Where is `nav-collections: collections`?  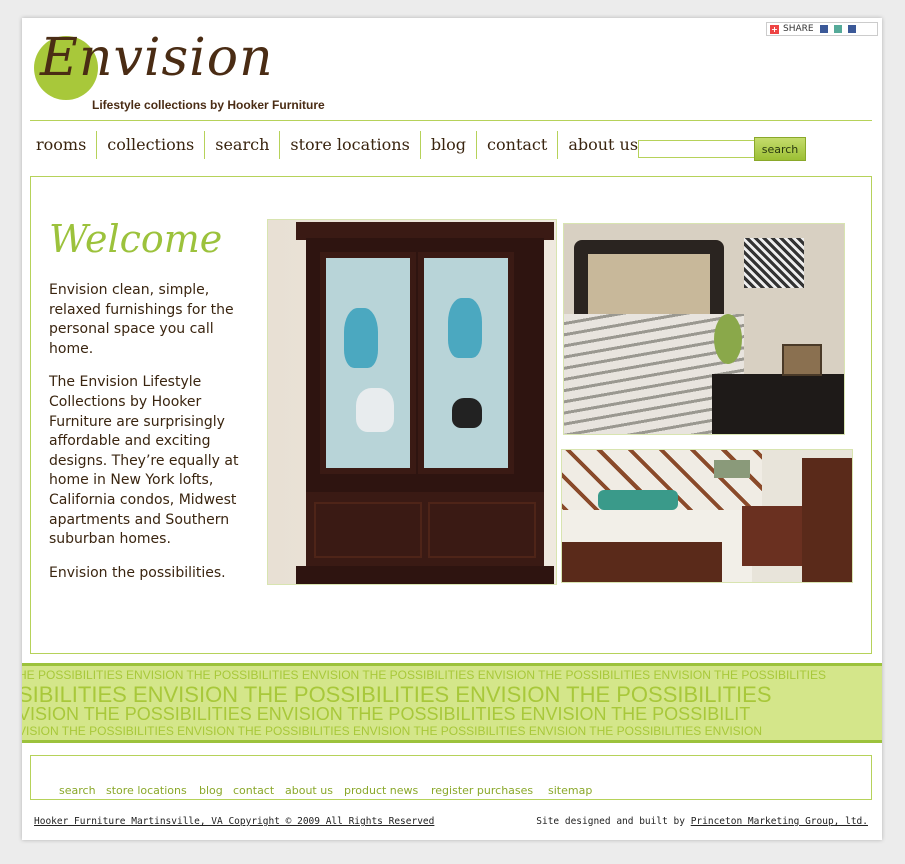 nav-collections: collections is located at coordinates (151, 145).